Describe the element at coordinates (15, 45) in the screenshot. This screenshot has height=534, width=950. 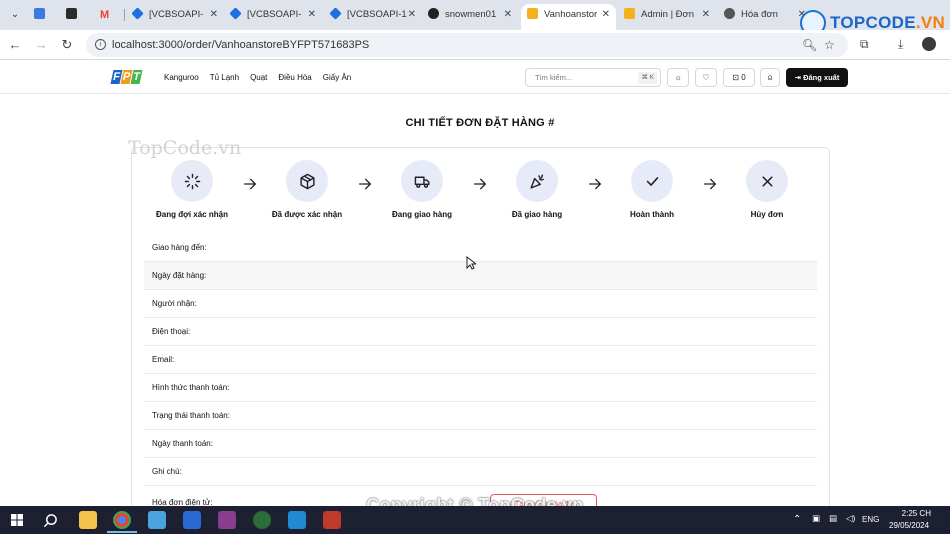
I see `back-icon: ←` at that location.